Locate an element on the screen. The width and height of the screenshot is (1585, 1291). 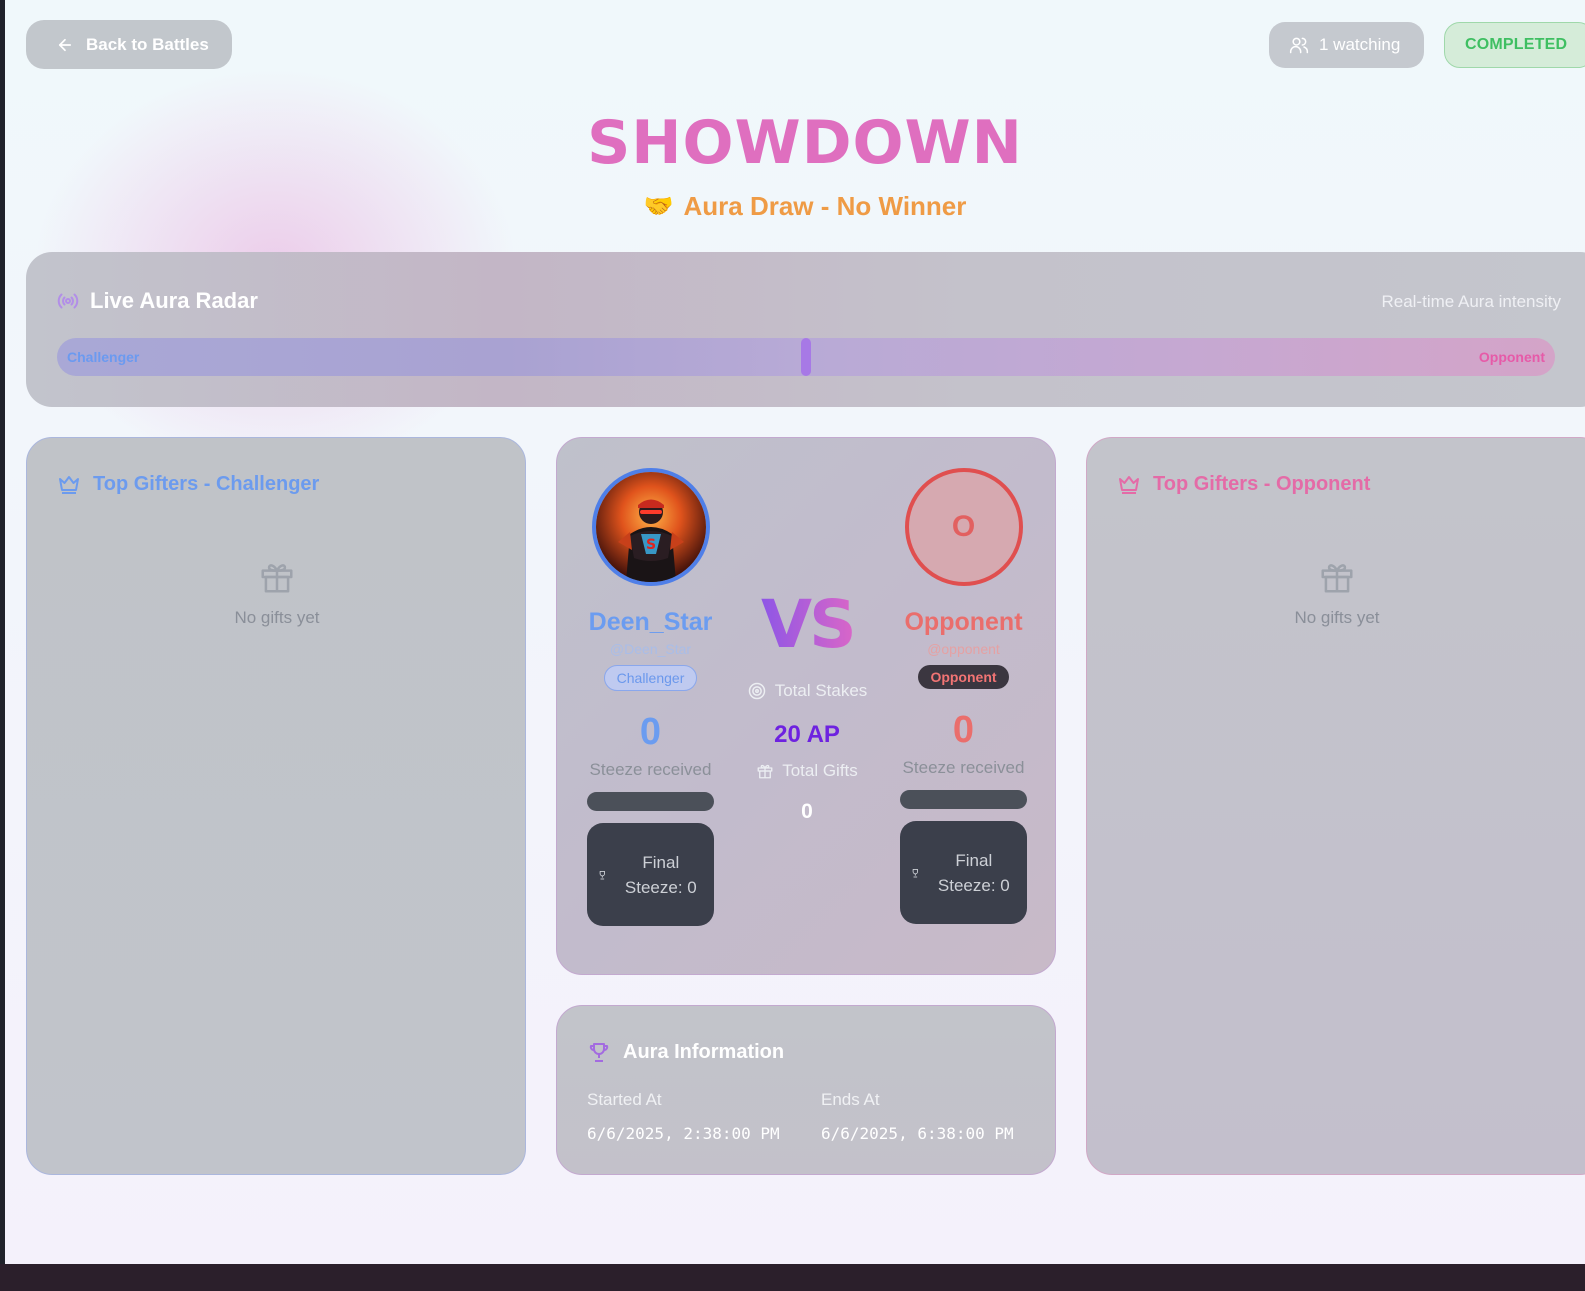
aura-information-heading: Aura Information is located at coordinates (685, 1052).